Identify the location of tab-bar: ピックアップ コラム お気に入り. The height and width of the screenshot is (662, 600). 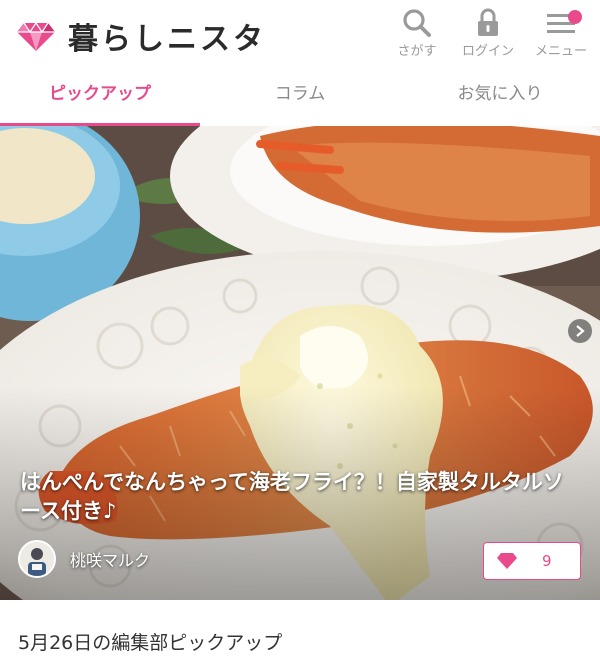
(300, 97).